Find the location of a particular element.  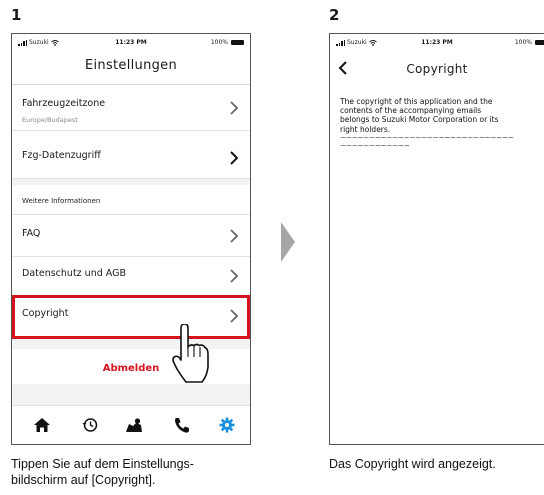

home-icon is located at coordinates (42, 425).